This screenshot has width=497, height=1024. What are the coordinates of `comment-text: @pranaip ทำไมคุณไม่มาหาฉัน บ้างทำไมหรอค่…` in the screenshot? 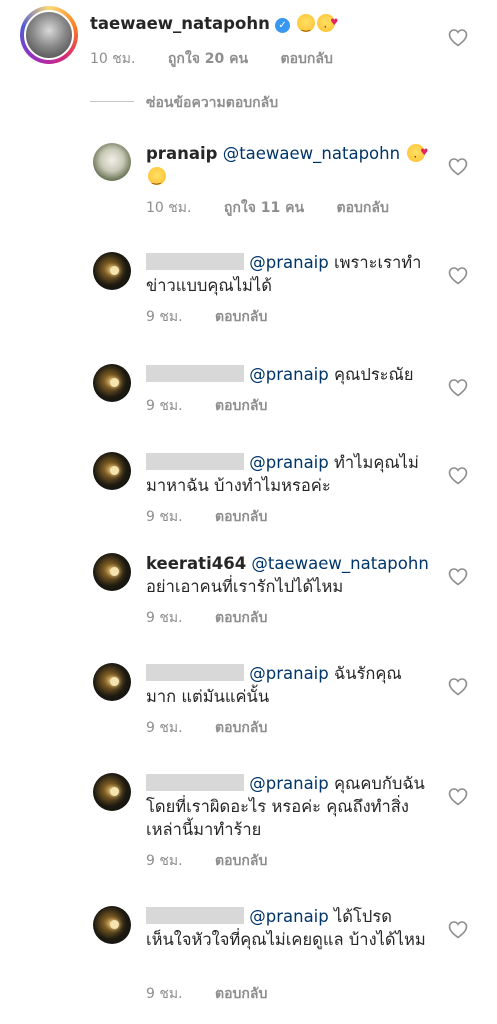 It's located at (288, 474).